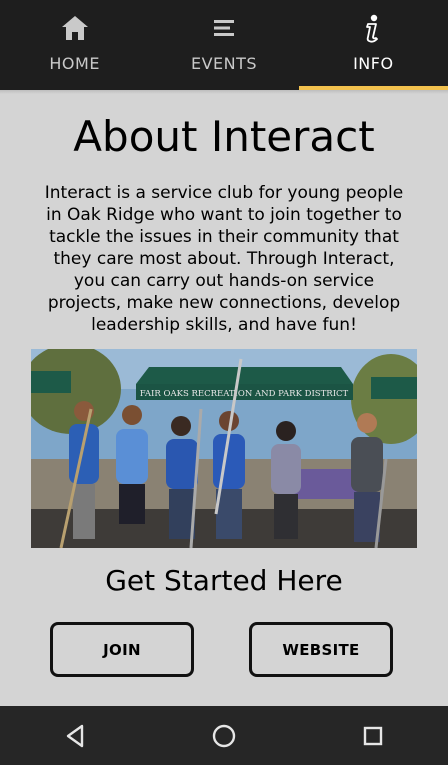 Image resolution: width=448 pixels, height=765 pixels. Describe the element at coordinates (373, 63) in the screenshot. I see `tab-info-label: INFO` at that location.